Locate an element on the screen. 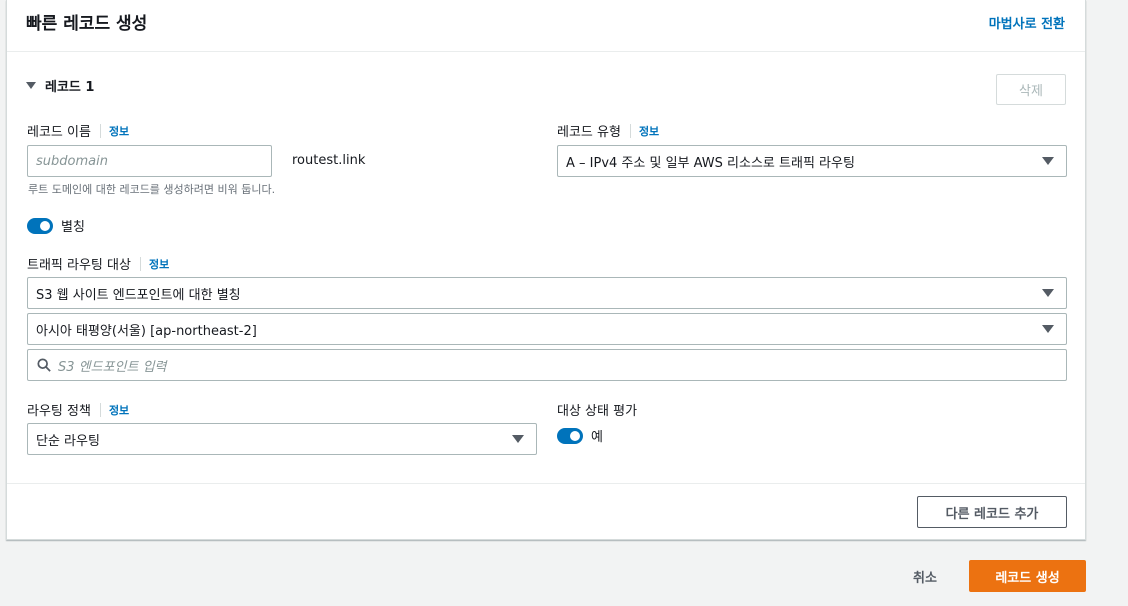 This screenshot has width=1128, height=606. record-type-label-text: 레코드 유형 is located at coordinates (589, 132).